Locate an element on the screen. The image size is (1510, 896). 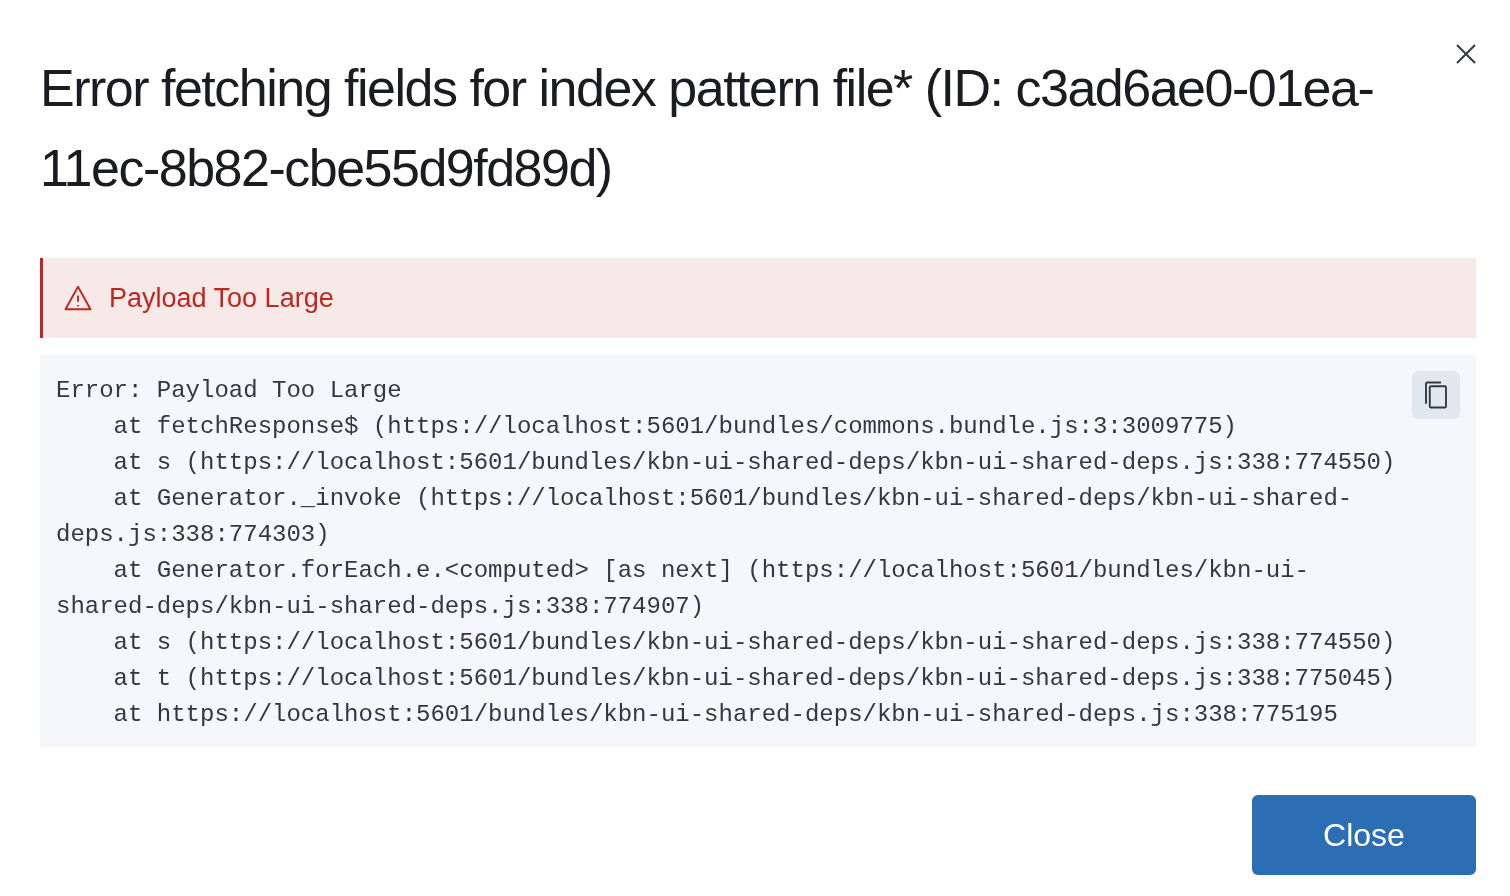
close-button: Close is located at coordinates (1364, 835).